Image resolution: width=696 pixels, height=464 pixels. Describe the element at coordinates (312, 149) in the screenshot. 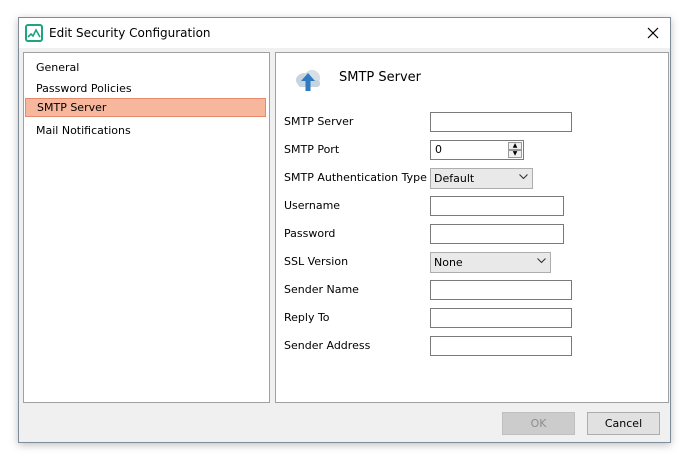

I see `smtp-port-label: SMTP Port` at that location.